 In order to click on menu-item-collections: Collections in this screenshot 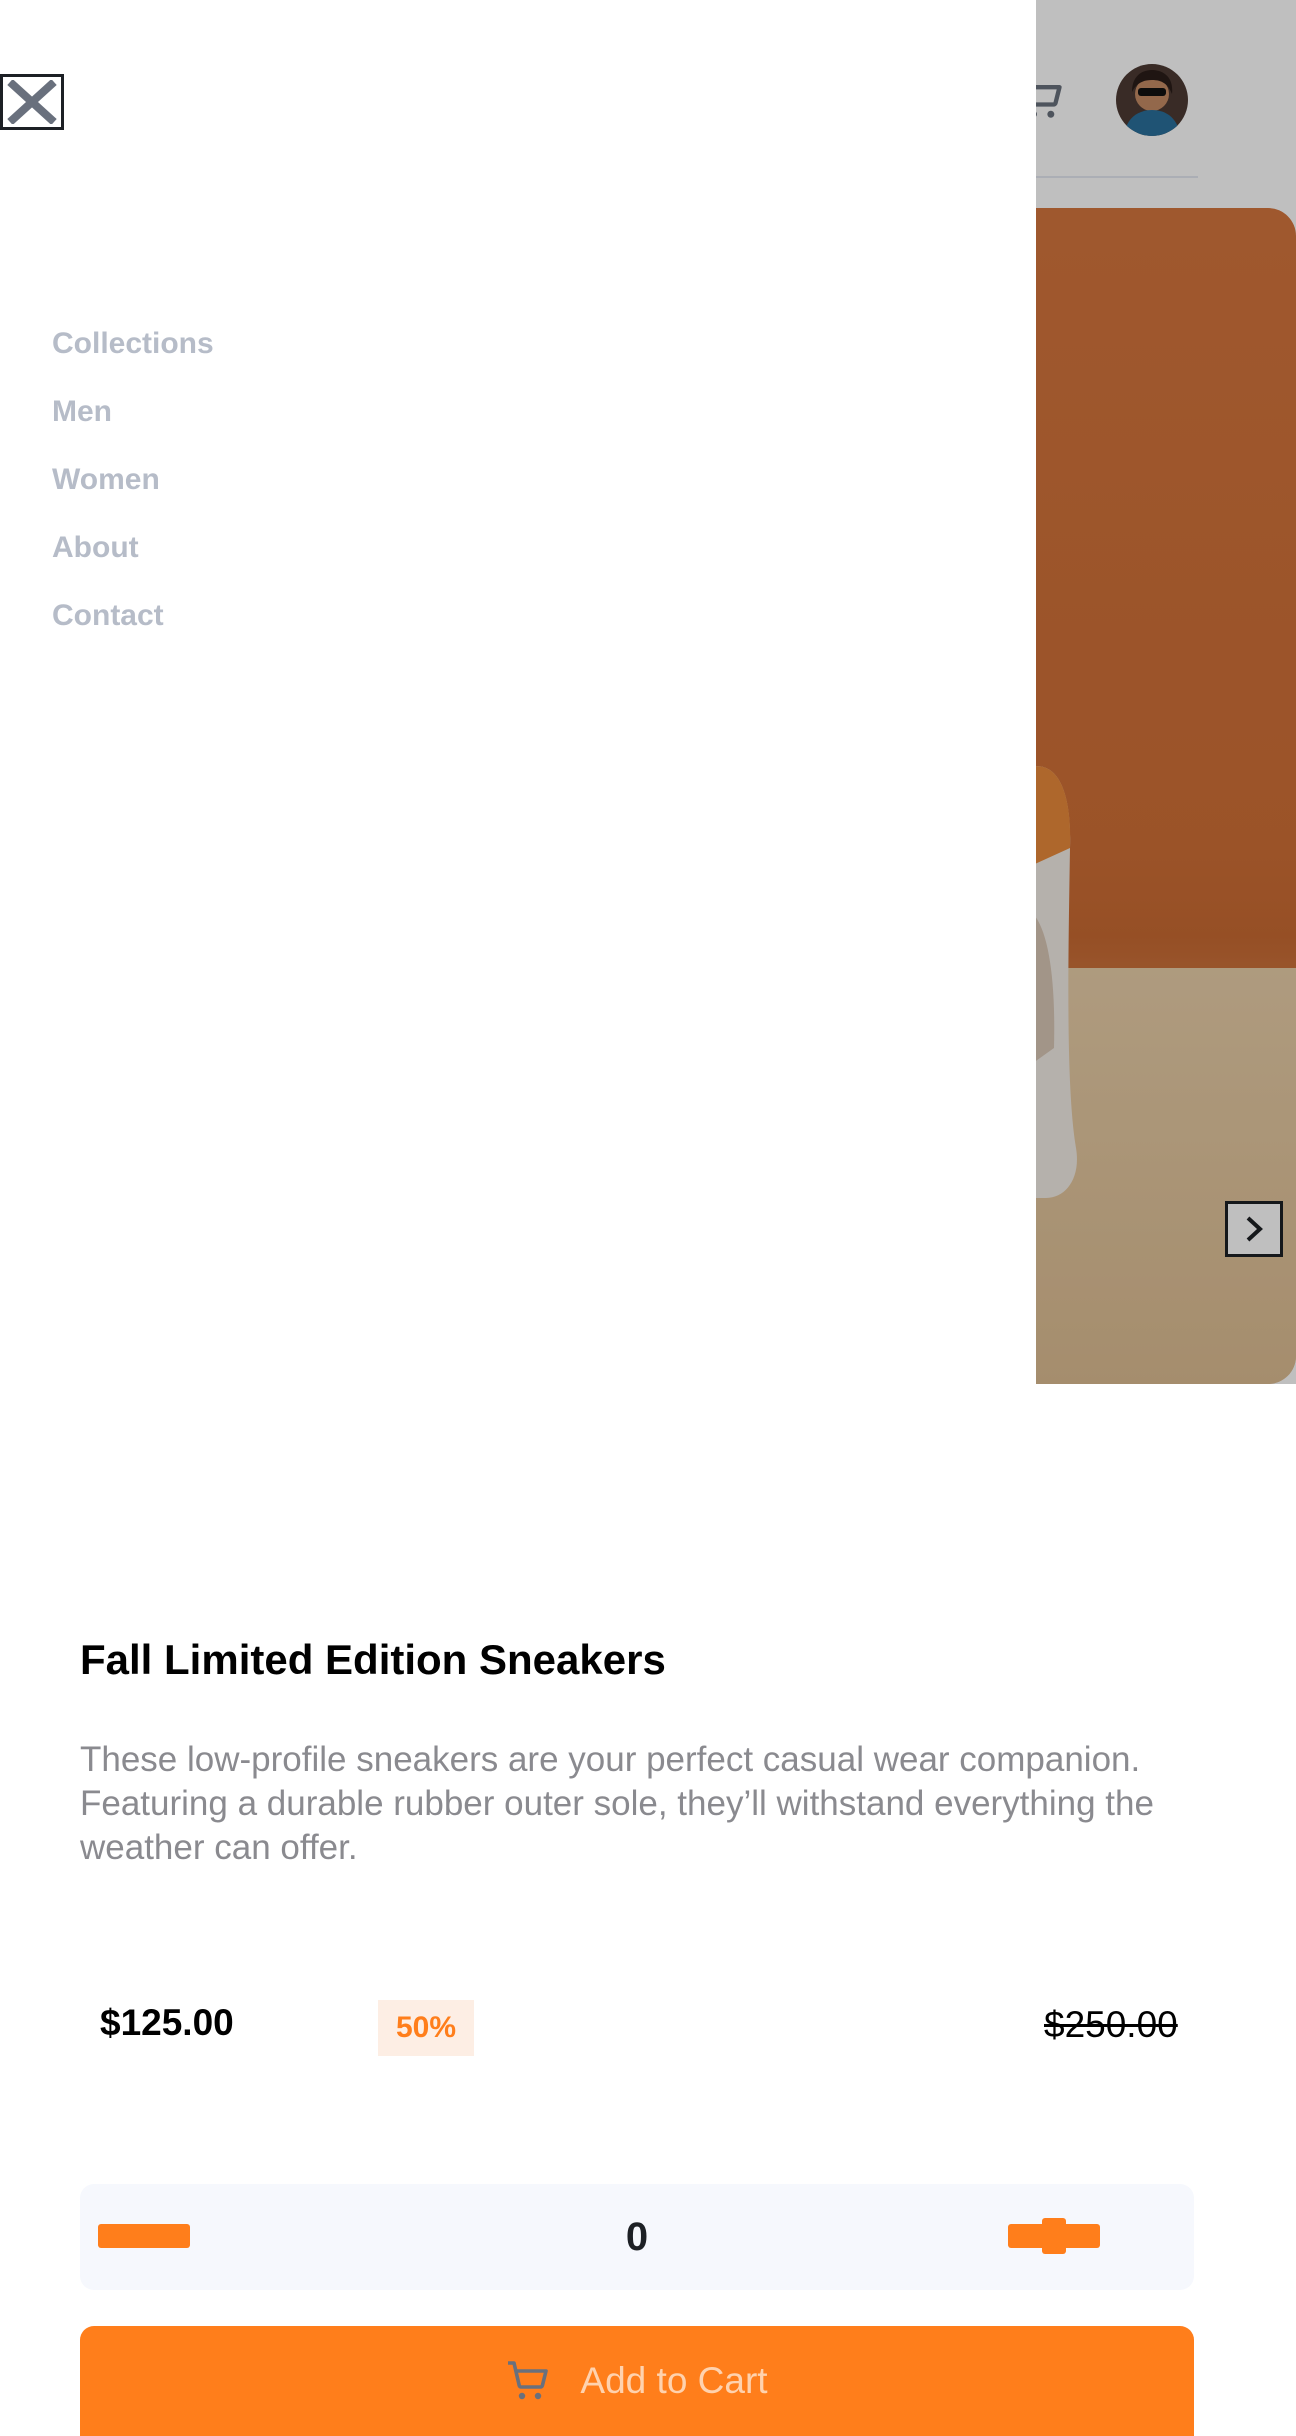, I will do `click(133, 358)`.